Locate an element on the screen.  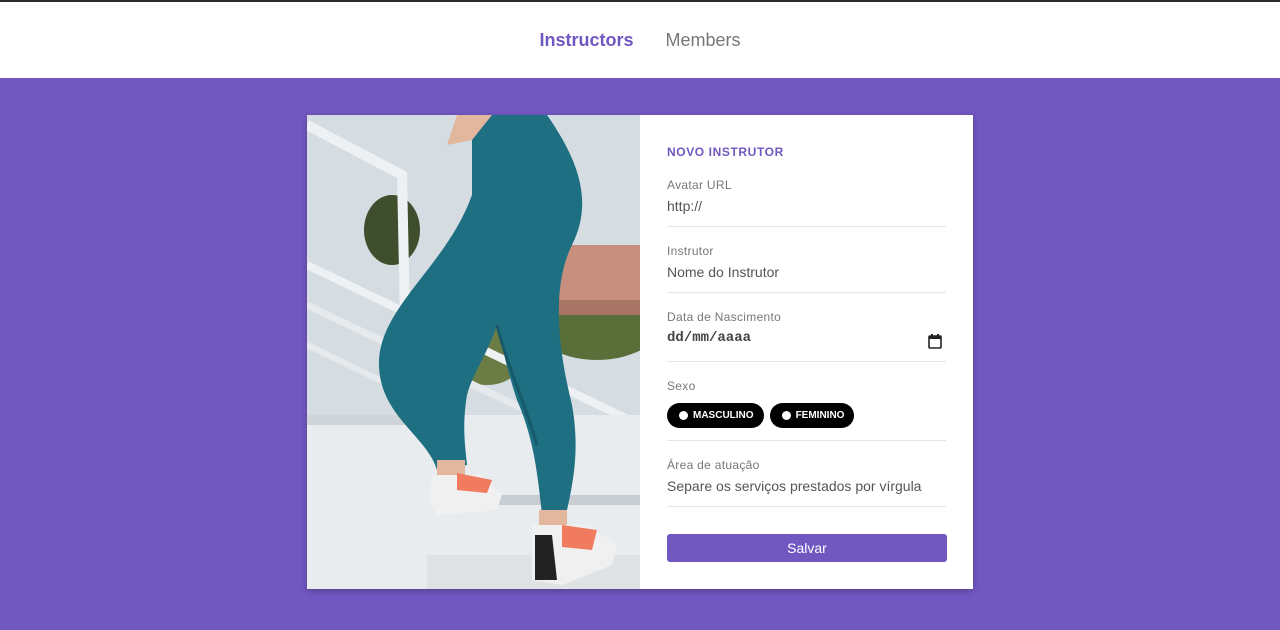
gender-field: Sexo MASCULINO FEMININO is located at coordinates (806, 401).